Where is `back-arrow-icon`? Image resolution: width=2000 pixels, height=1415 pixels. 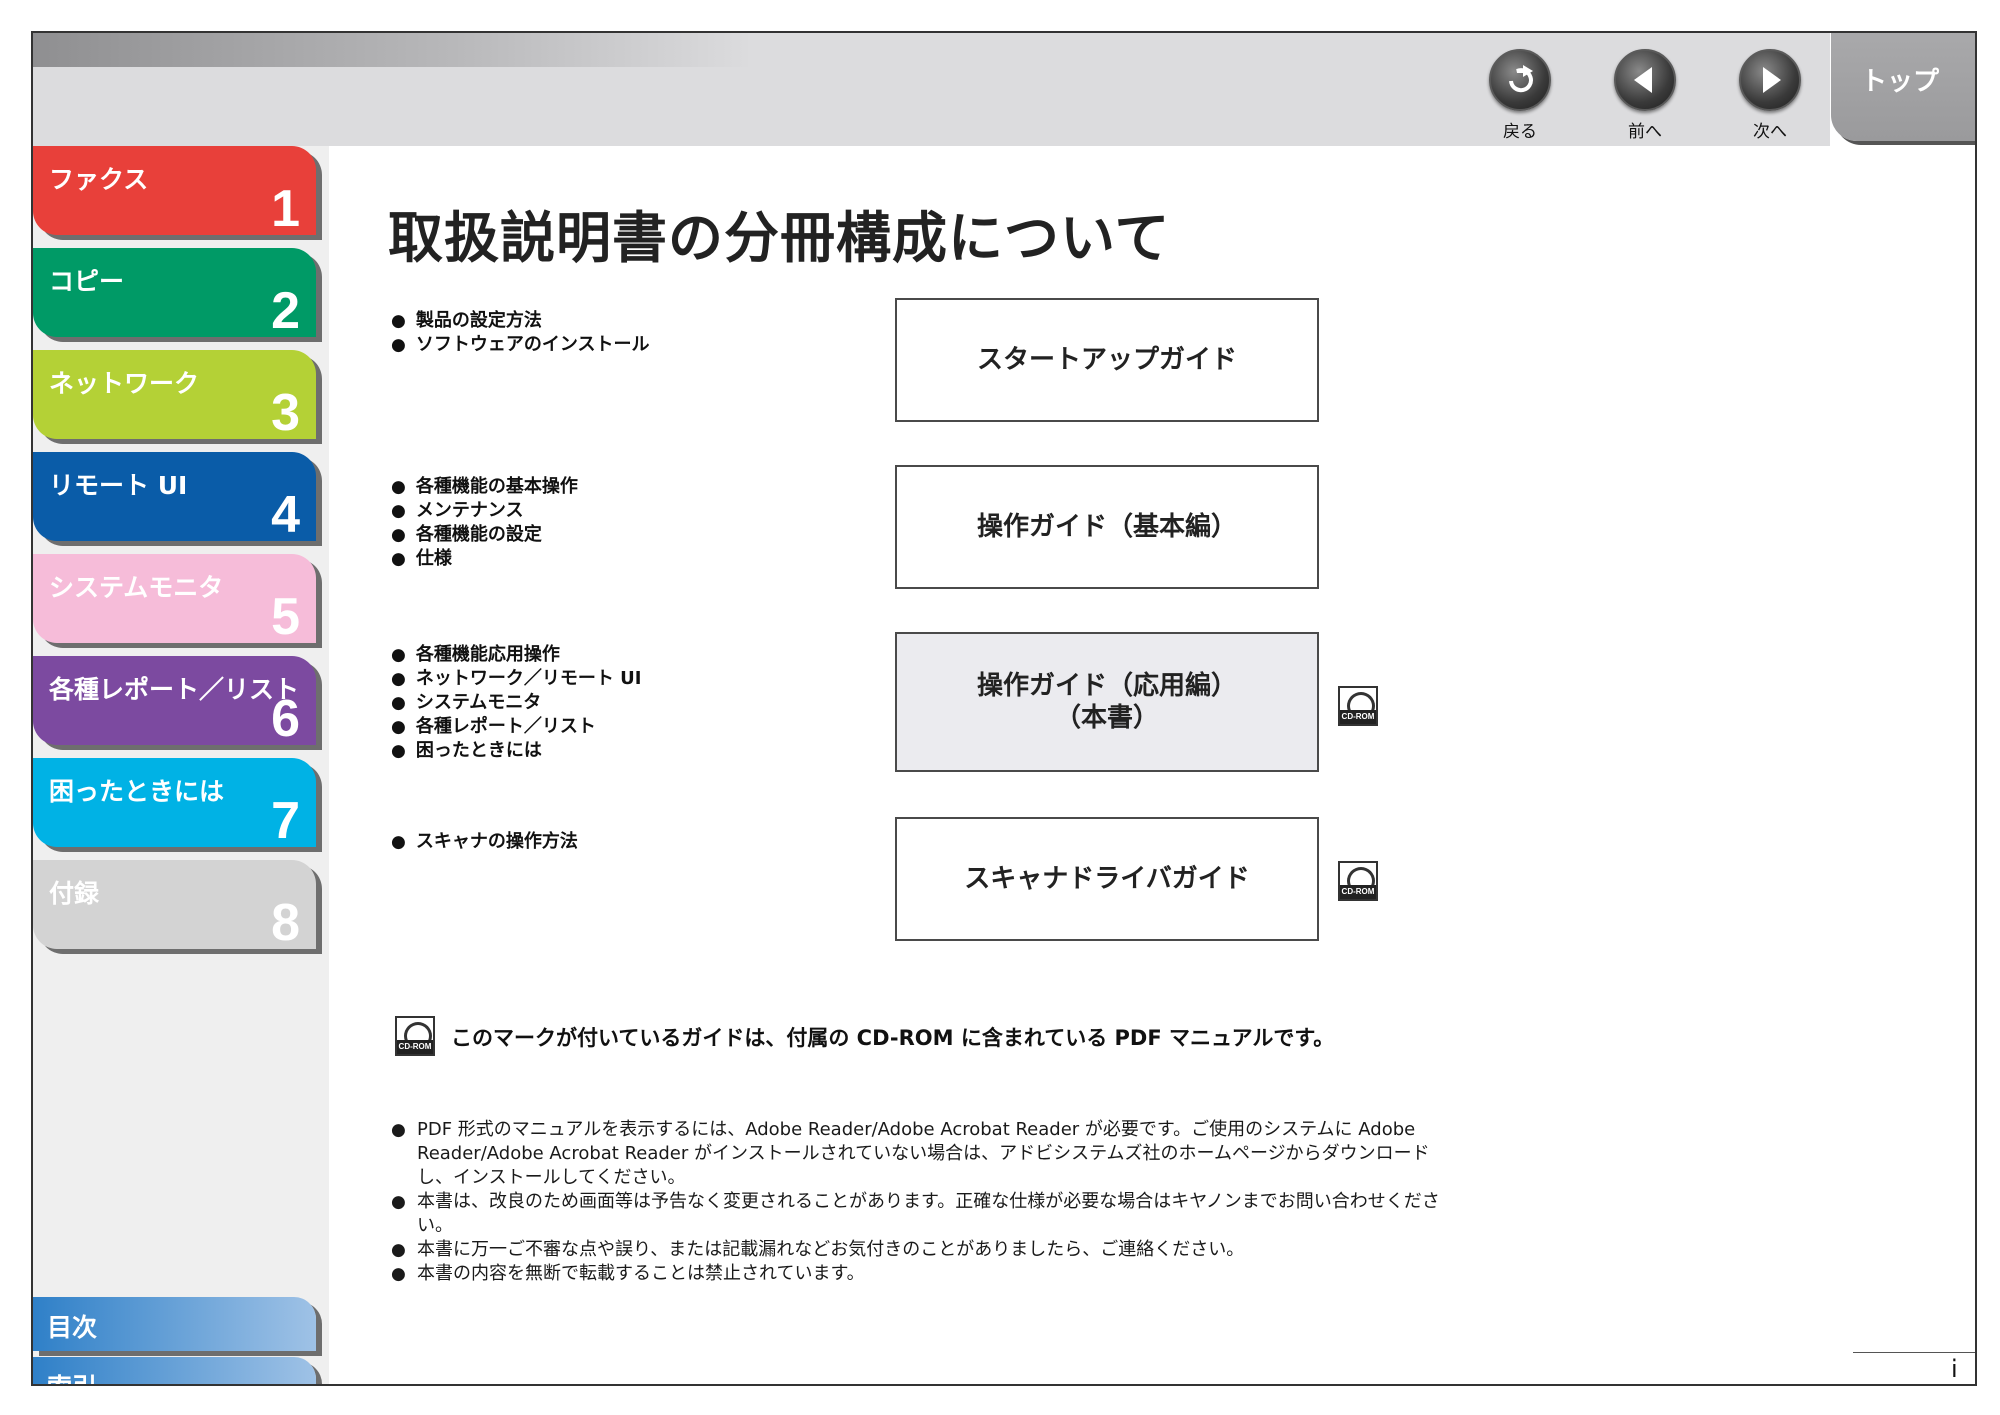 back-arrow-icon is located at coordinates (1520, 80).